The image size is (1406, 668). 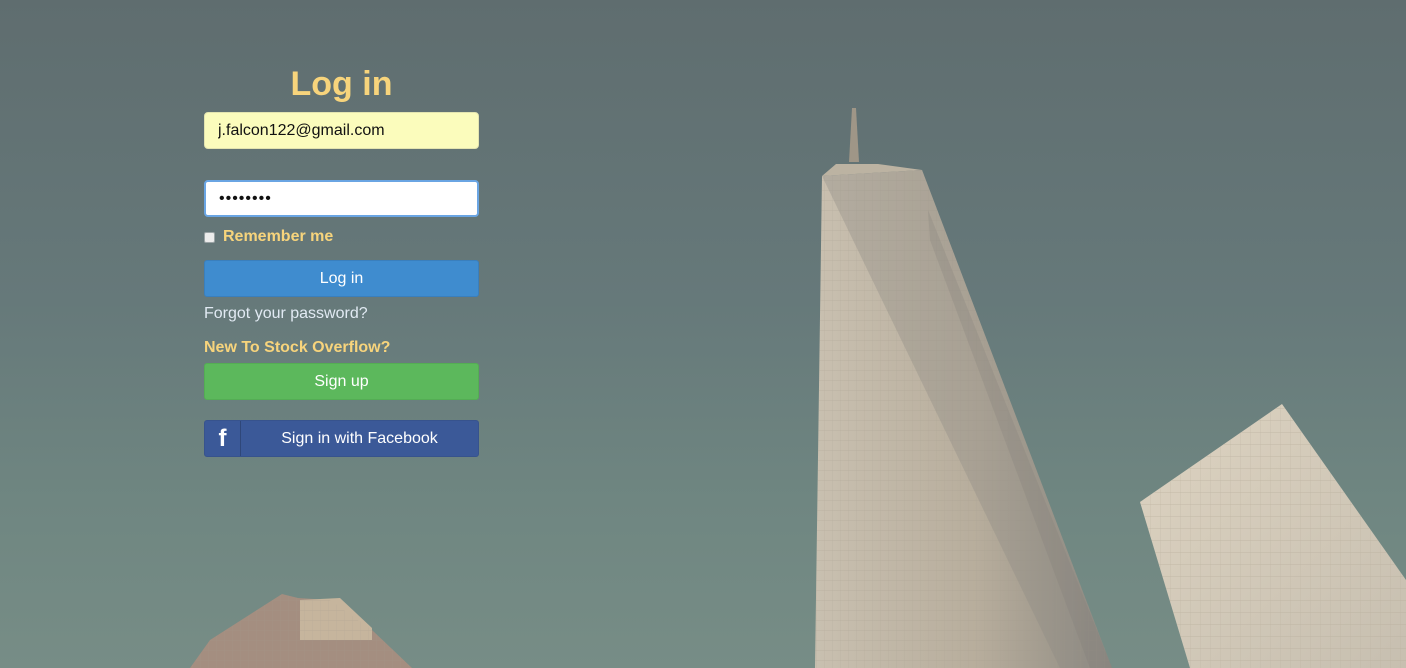 What do you see at coordinates (341, 198) in the screenshot?
I see `password-field` at bounding box center [341, 198].